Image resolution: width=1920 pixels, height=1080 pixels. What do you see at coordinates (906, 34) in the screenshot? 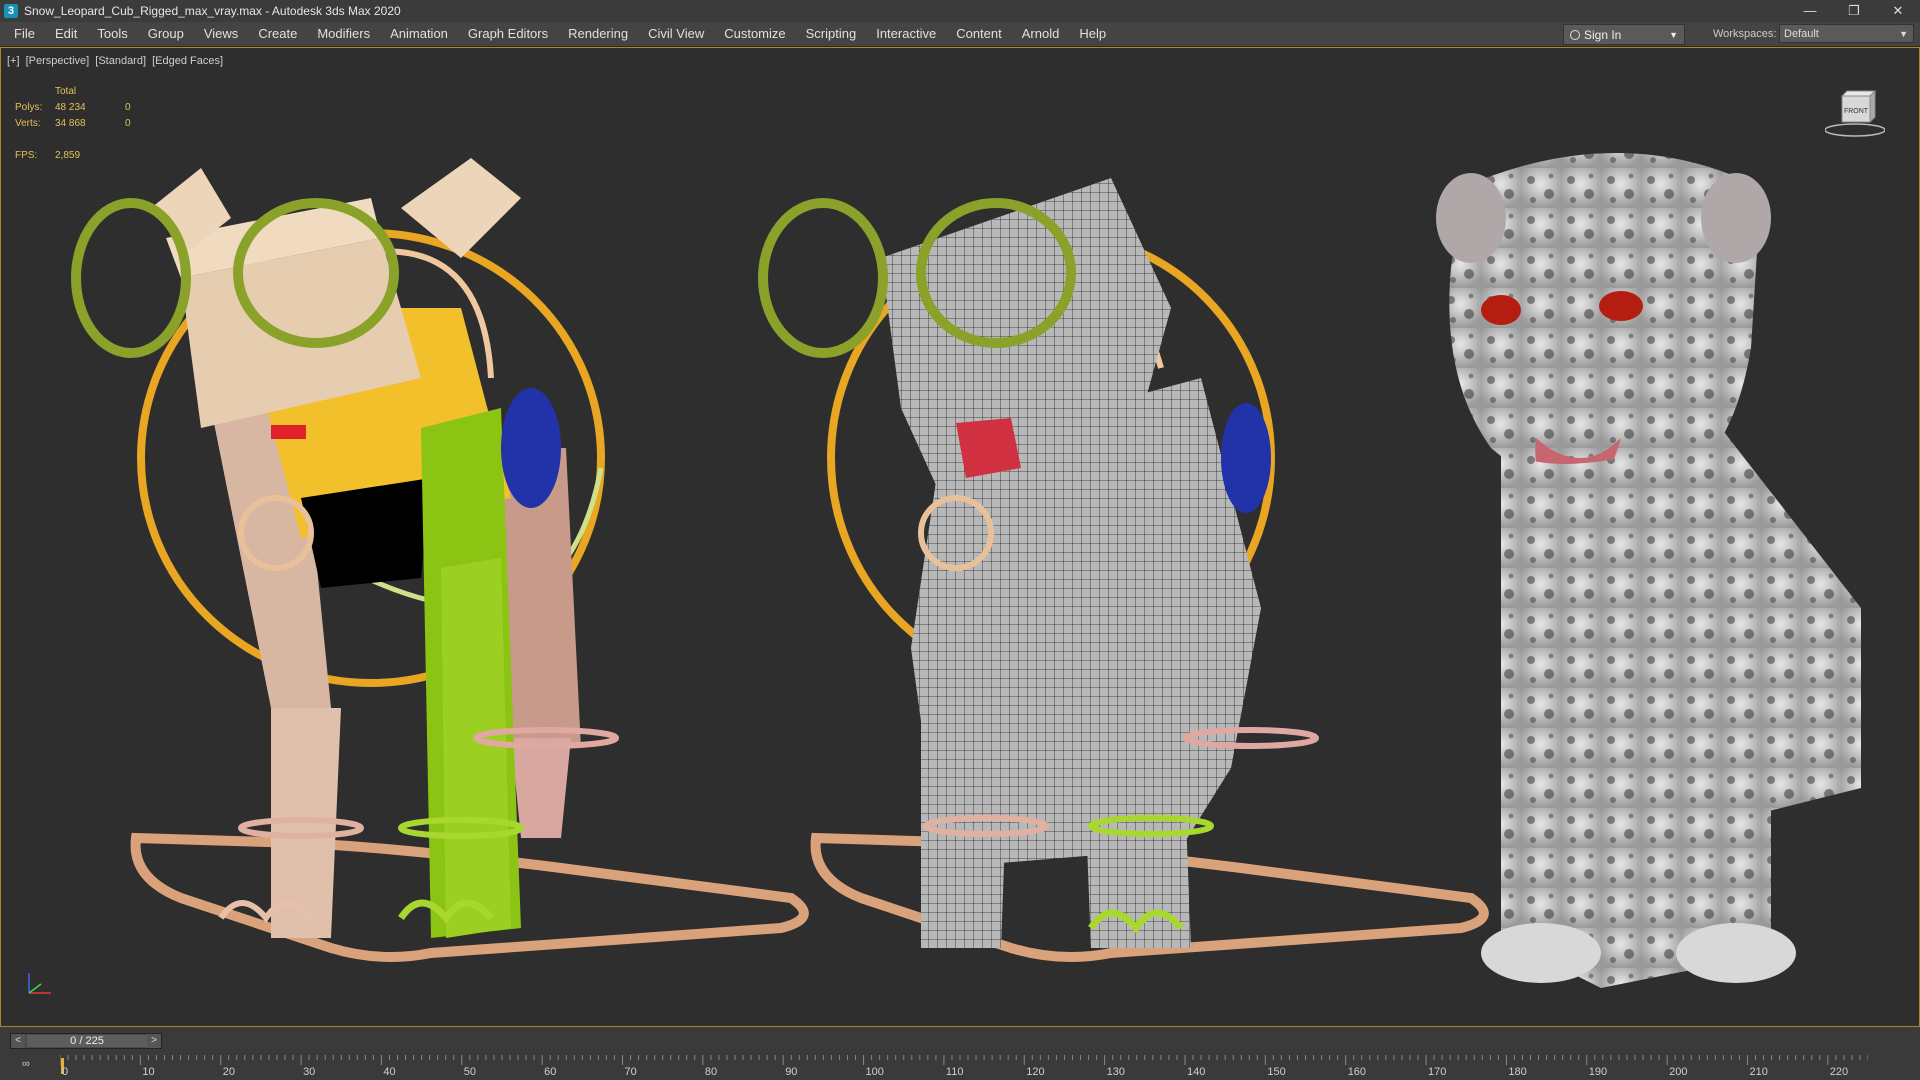
I see `menu-interactive: Interactive` at bounding box center [906, 34].